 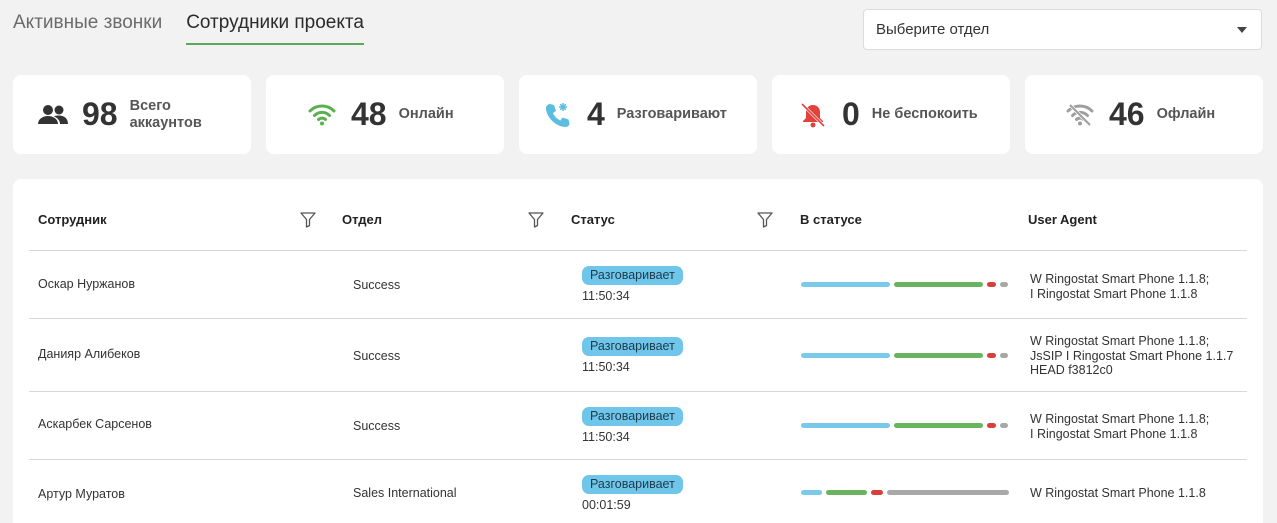 I want to click on employee-name: Артур Муратов, so click(x=81, y=494).